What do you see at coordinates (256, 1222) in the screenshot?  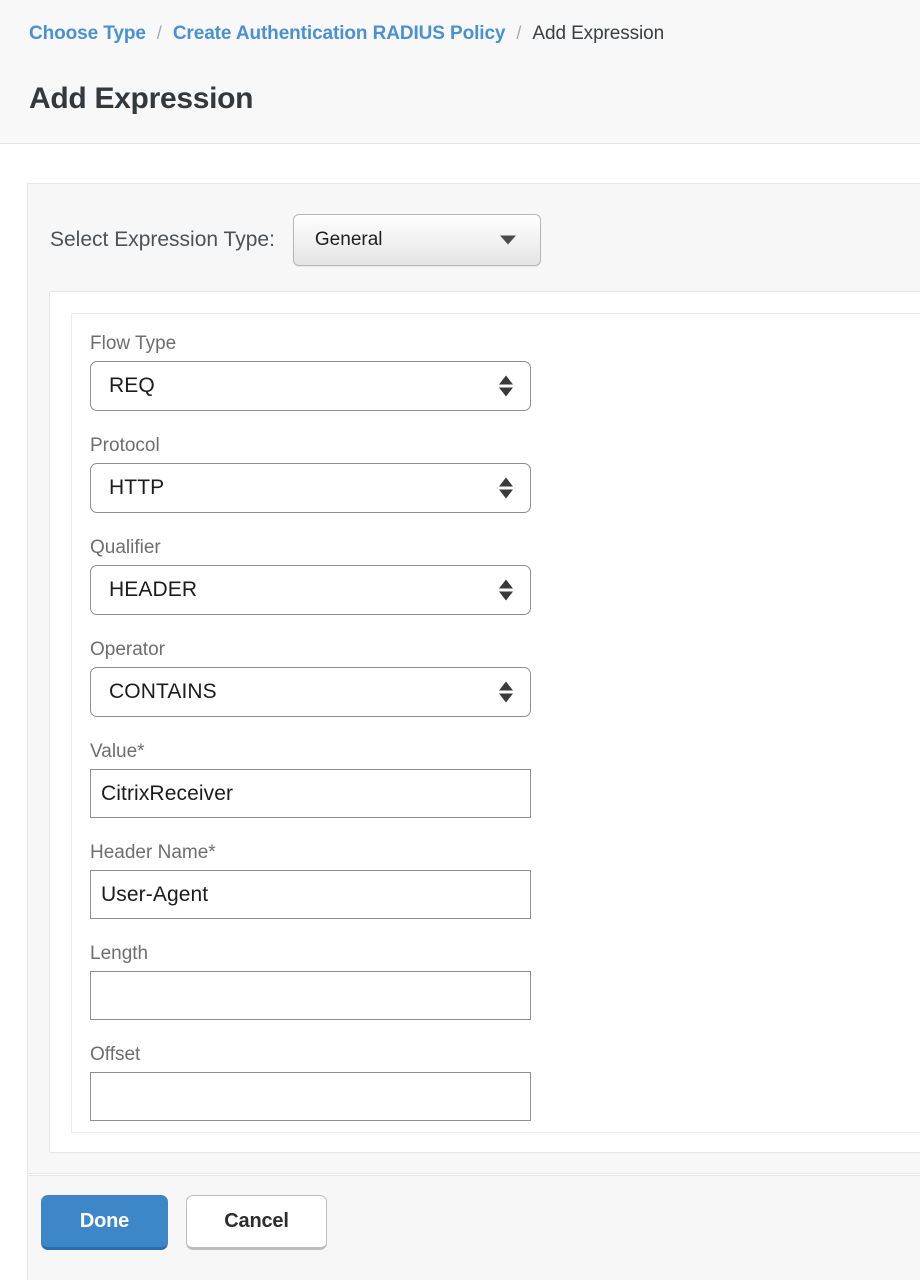 I see `cancel-button: Cancel` at bounding box center [256, 1222].